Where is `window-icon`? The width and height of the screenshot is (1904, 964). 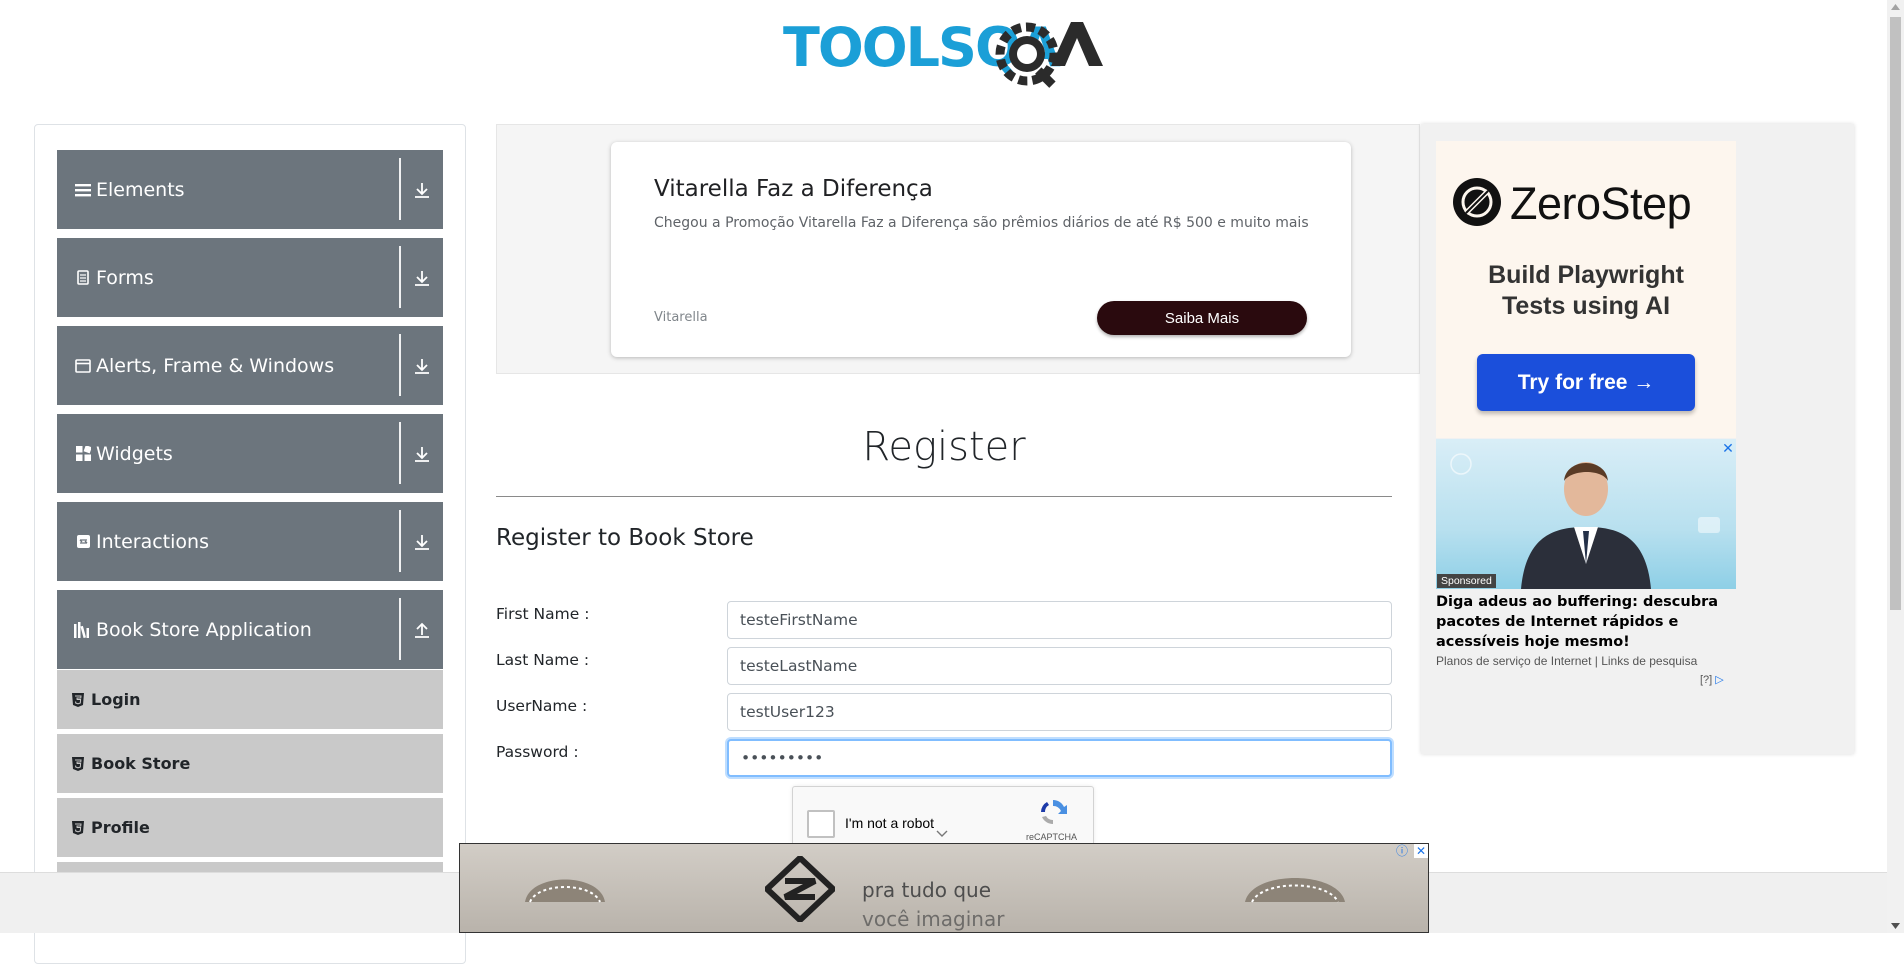
window-icon is located at coordinates (83, 366).